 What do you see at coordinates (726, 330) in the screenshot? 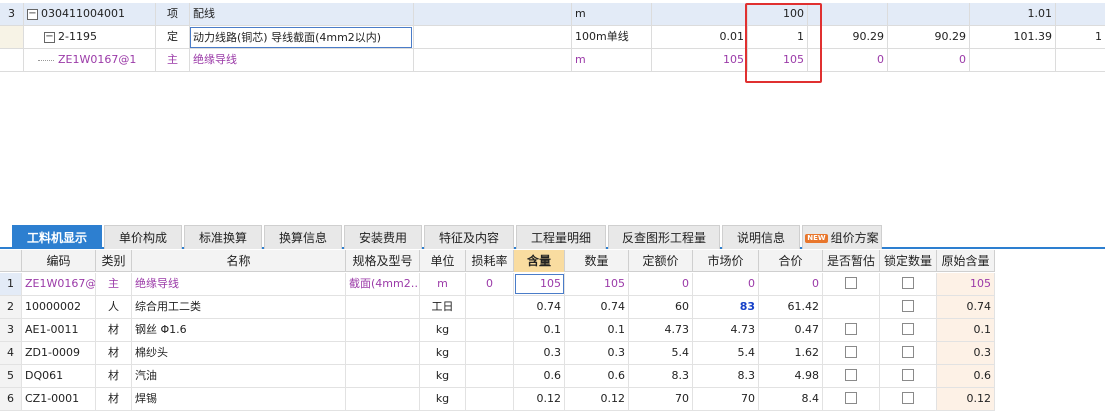
I see `resource-market-price: 4.73` at bounding box center [726, 330].